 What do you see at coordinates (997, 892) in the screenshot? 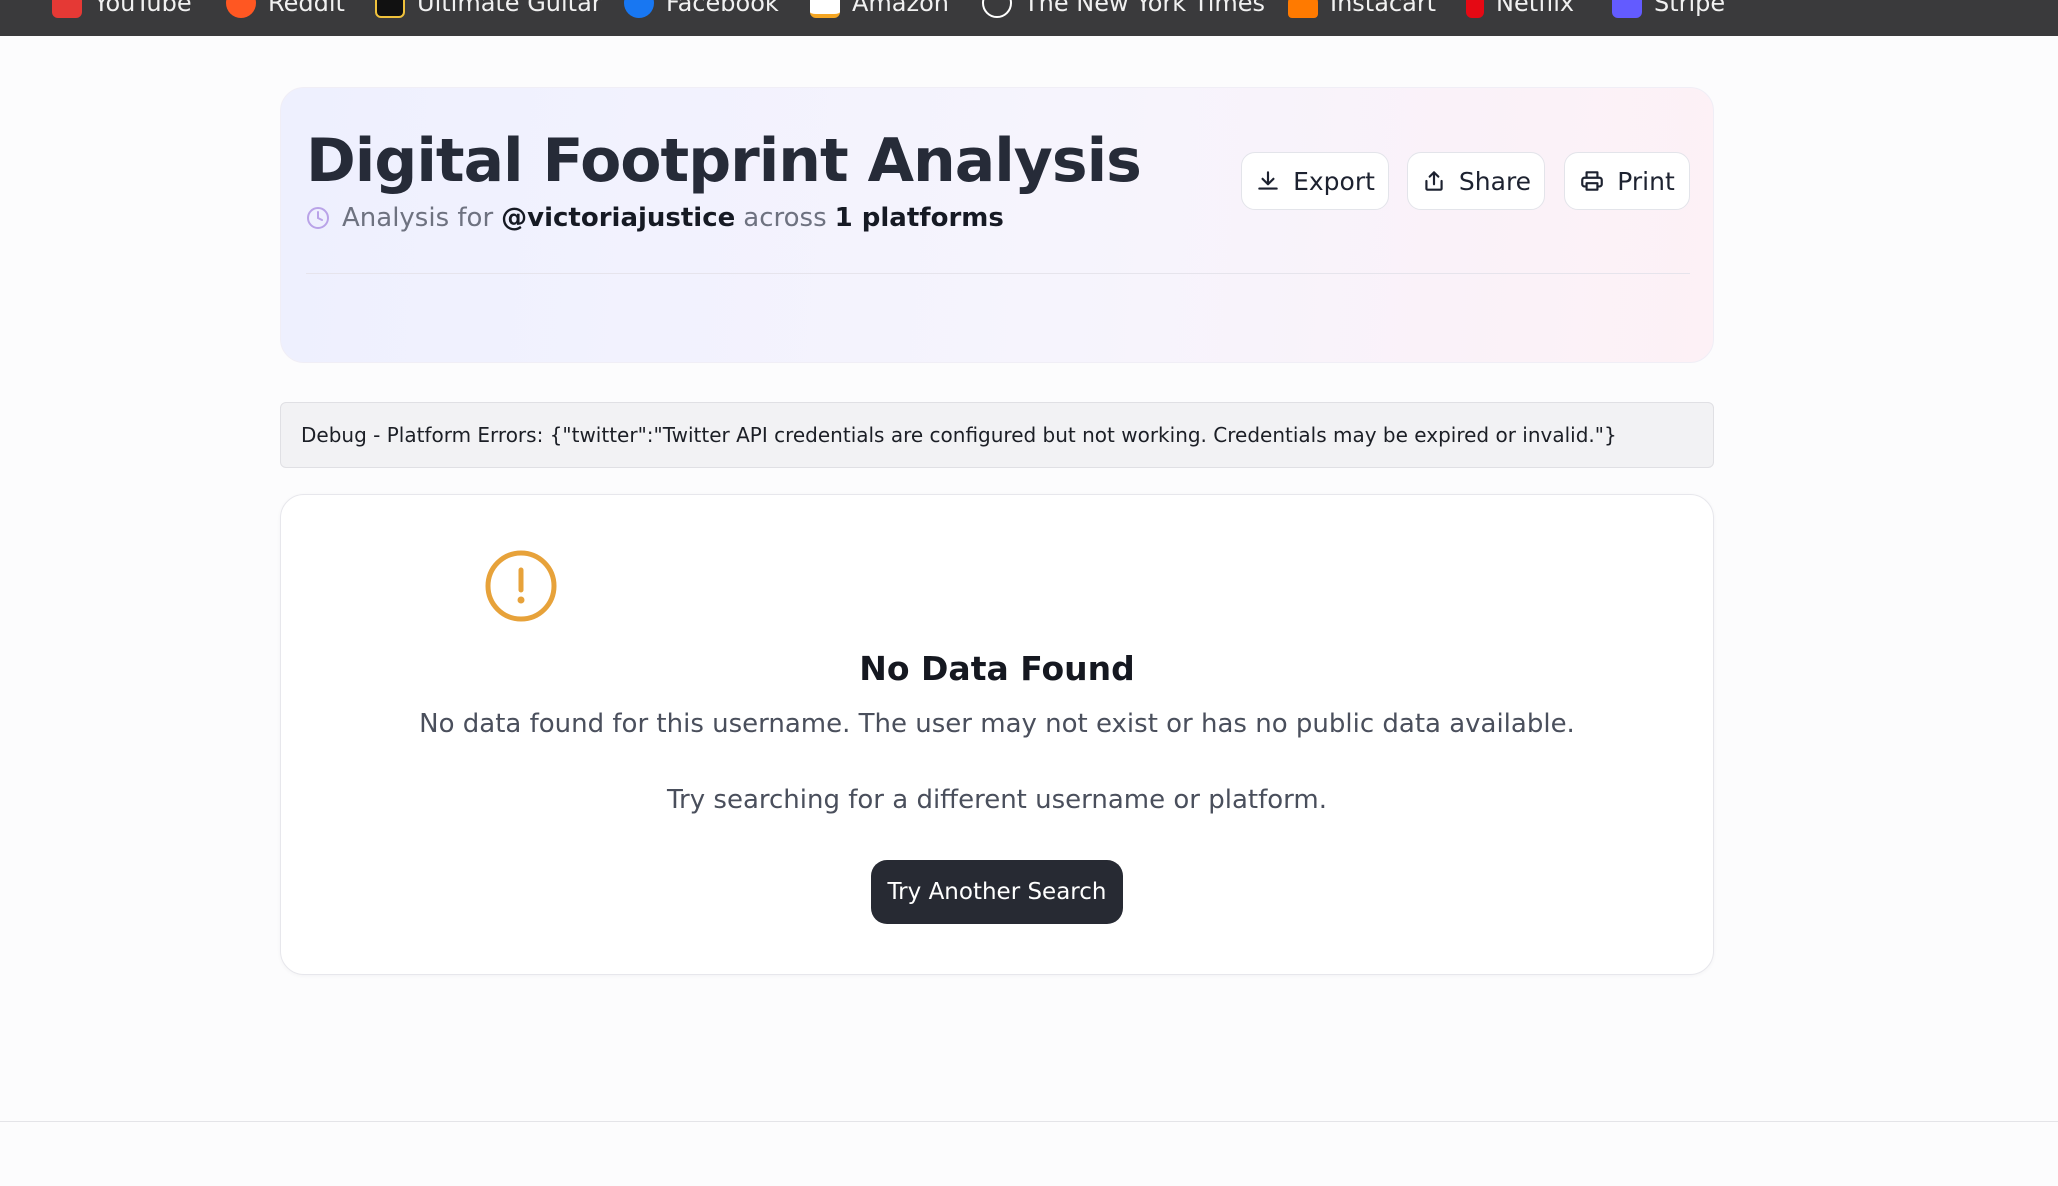
I see `try-another-search-button: Try Another Search` at bounding box center [997, 892].